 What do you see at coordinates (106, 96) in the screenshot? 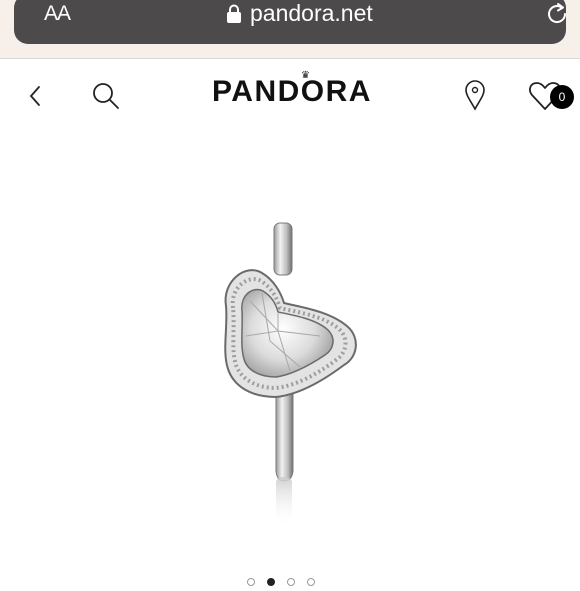
I see `search-icon` at bounding box center [106, 96].